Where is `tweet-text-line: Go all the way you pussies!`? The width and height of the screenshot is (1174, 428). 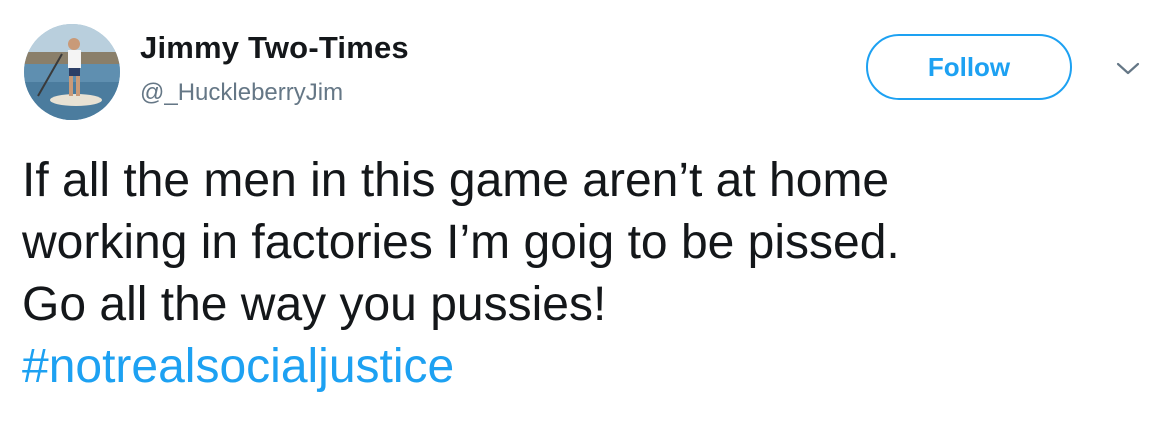
tweet-text-line: Go all the way you pussies! is located at coordinates (314, 304).